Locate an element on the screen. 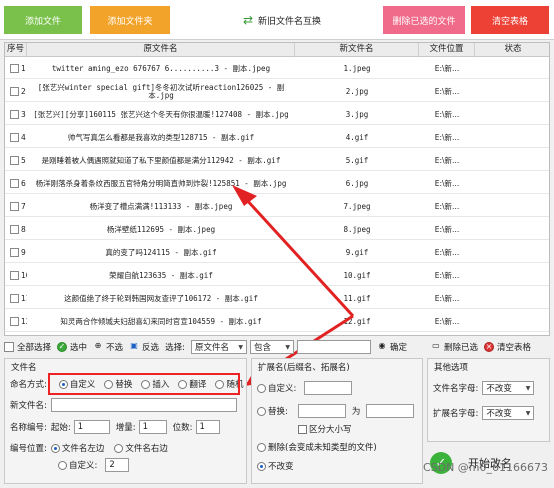 The image size is (554, 488). pos-custom-input: 2 is located at coordinates (117, 465).